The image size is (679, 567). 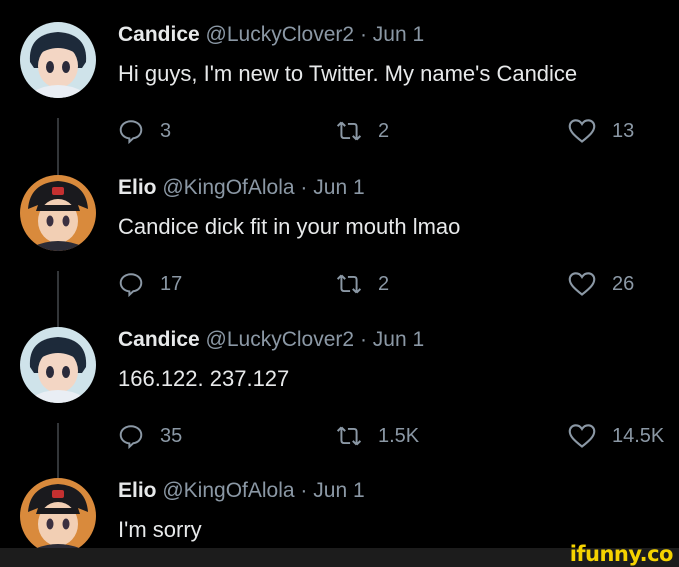 I want to click on ifunny-watermark: ifunny.co, so click(x=621, y=554).